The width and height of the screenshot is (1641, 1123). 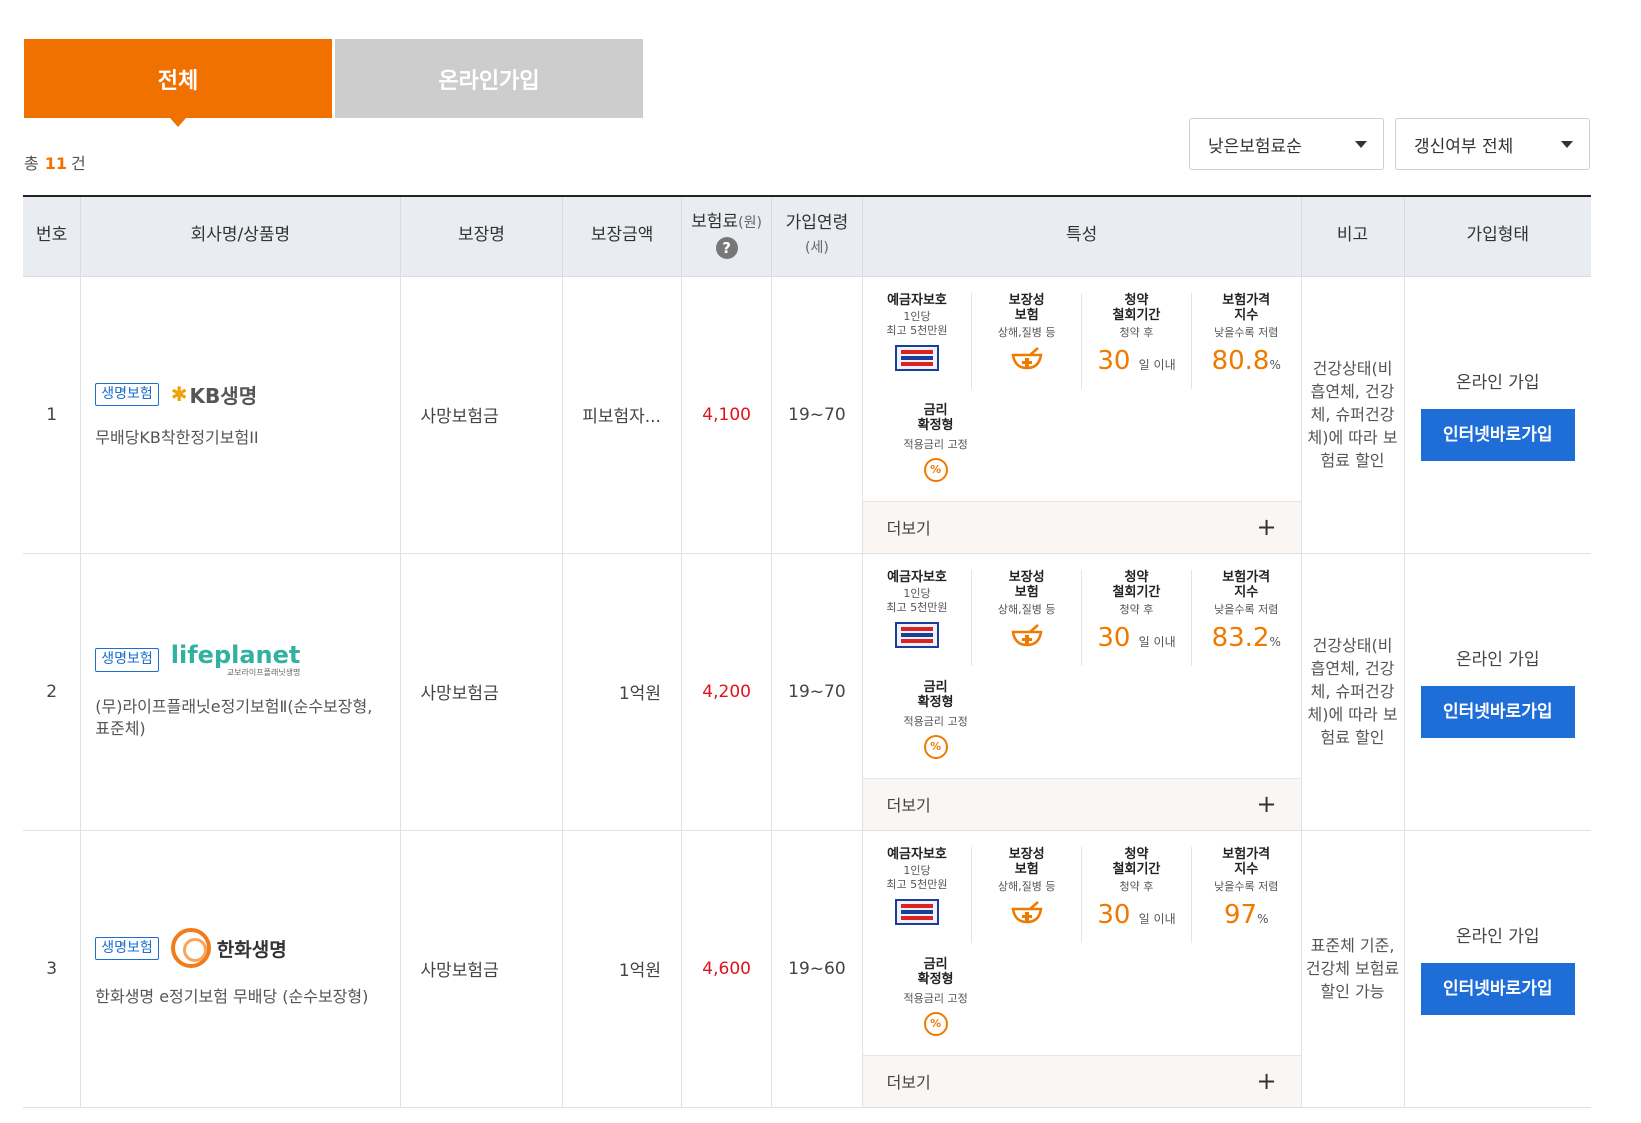 I want to click on company-logo-subtext: 교보라이프플래닛생명, so click(x=263, y=672).